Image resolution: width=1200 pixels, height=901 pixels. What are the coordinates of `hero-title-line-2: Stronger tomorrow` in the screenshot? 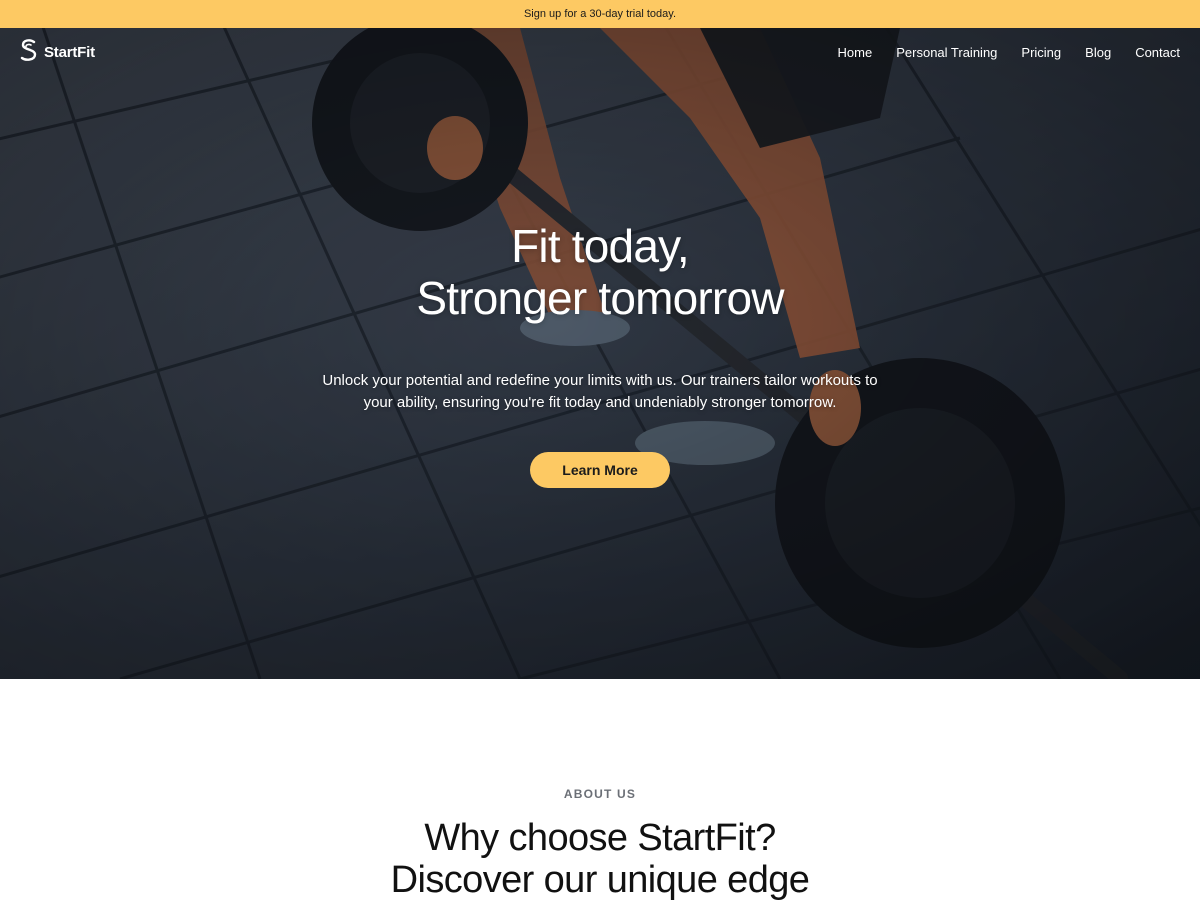 It's located at (600, 298).